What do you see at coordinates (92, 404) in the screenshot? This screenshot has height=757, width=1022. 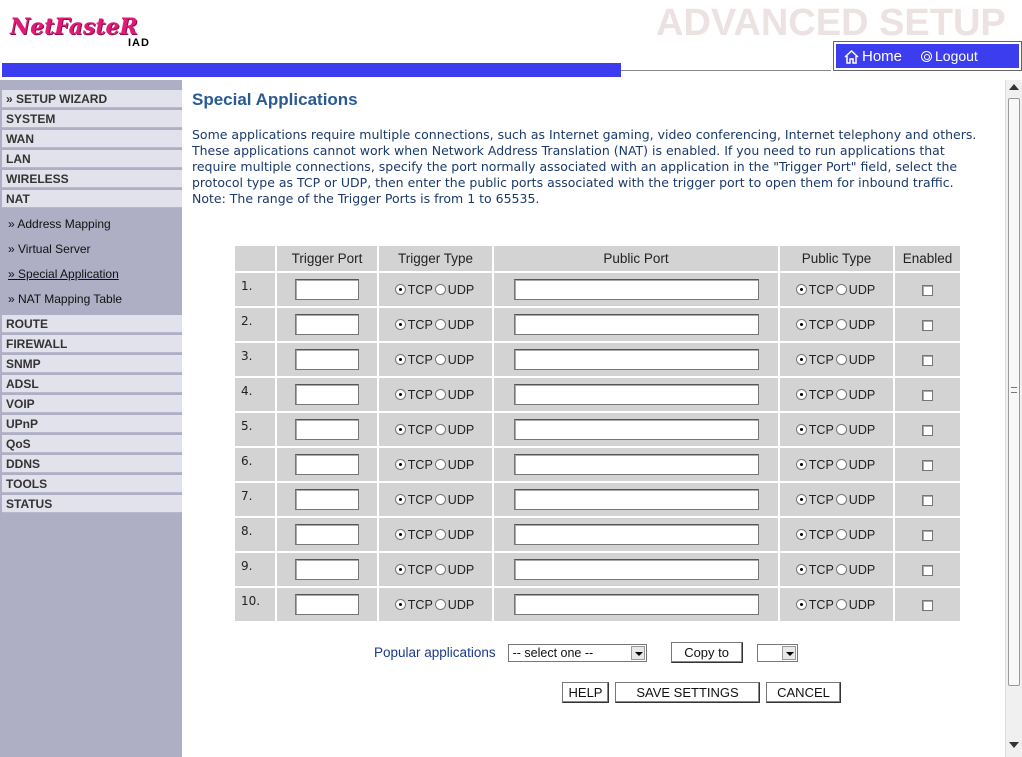 I see `sidebar-item-voip: VOIP` at bounding box center [92, 404].